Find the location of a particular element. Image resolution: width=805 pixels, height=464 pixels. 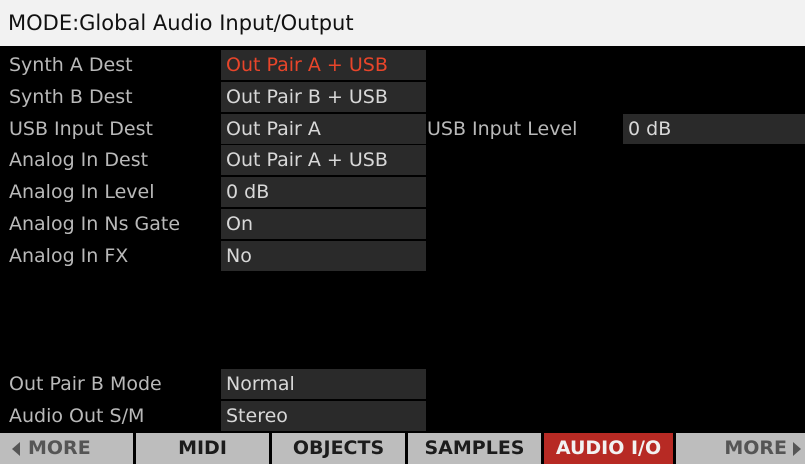

tab-more-left: MORE is located at coordinates (66, 448).